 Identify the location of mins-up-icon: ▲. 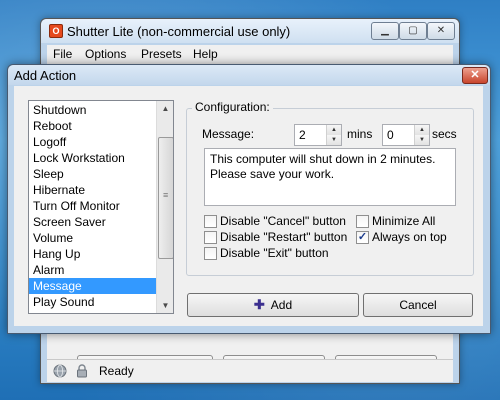
(334, 130).